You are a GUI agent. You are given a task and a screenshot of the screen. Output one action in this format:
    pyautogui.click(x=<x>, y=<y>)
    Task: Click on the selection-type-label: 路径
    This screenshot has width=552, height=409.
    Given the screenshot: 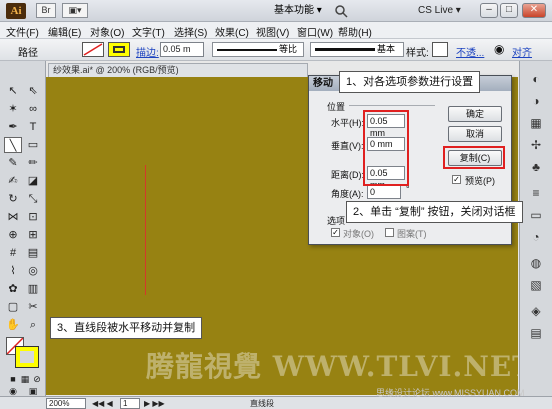 What is the action you would take?
    pyautogui.click(x=28, y=53)
    